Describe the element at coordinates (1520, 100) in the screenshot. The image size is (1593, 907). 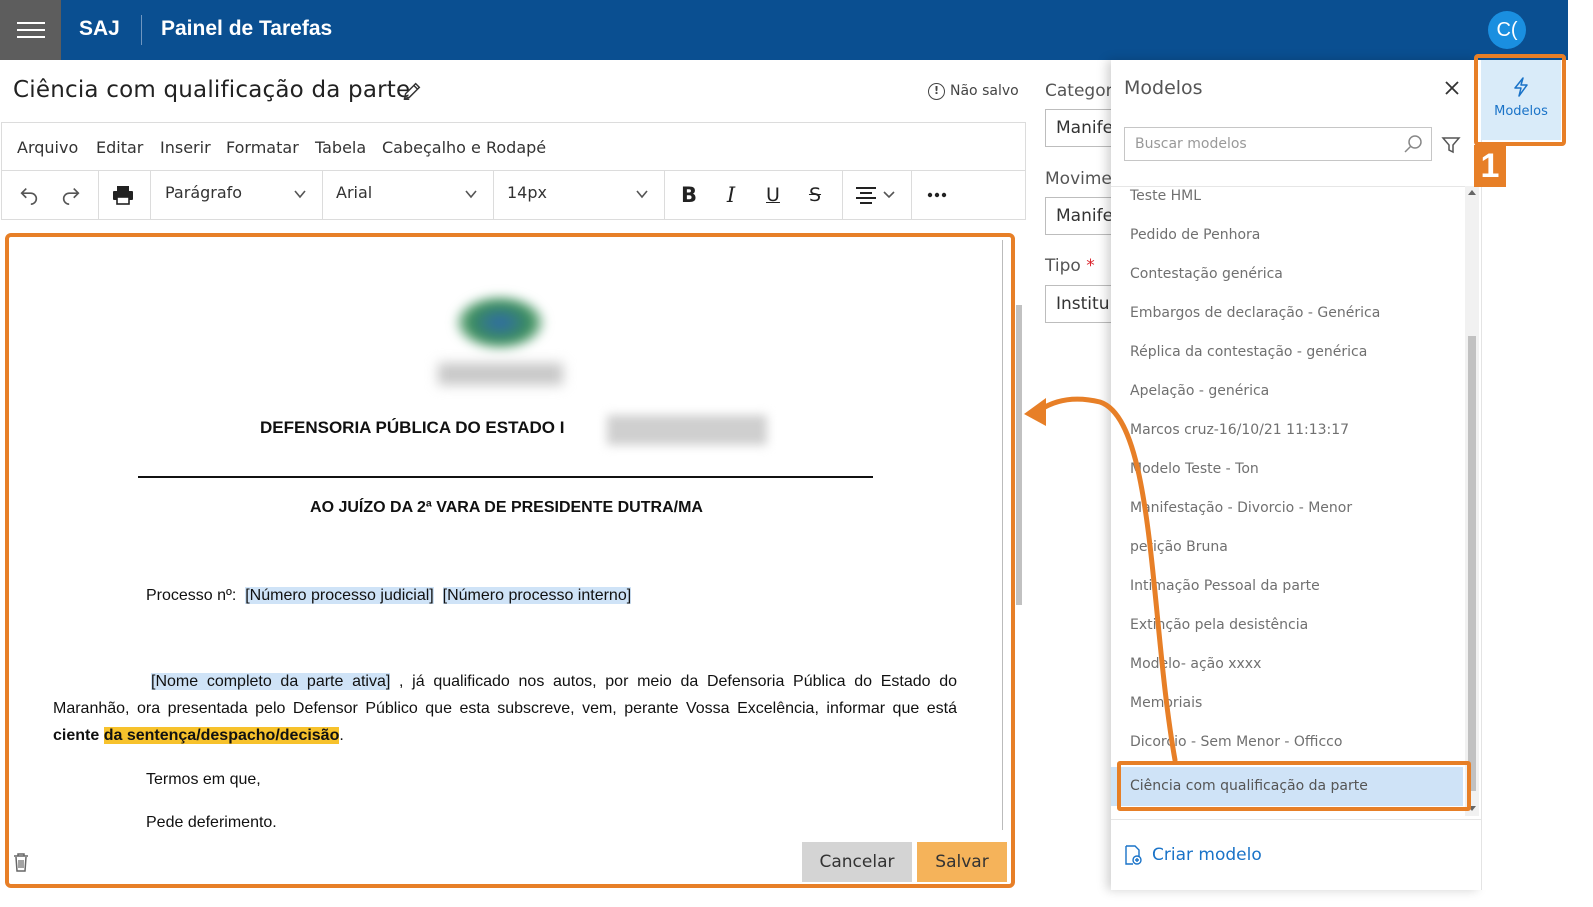
I see `step-highlight-frame` at that location.